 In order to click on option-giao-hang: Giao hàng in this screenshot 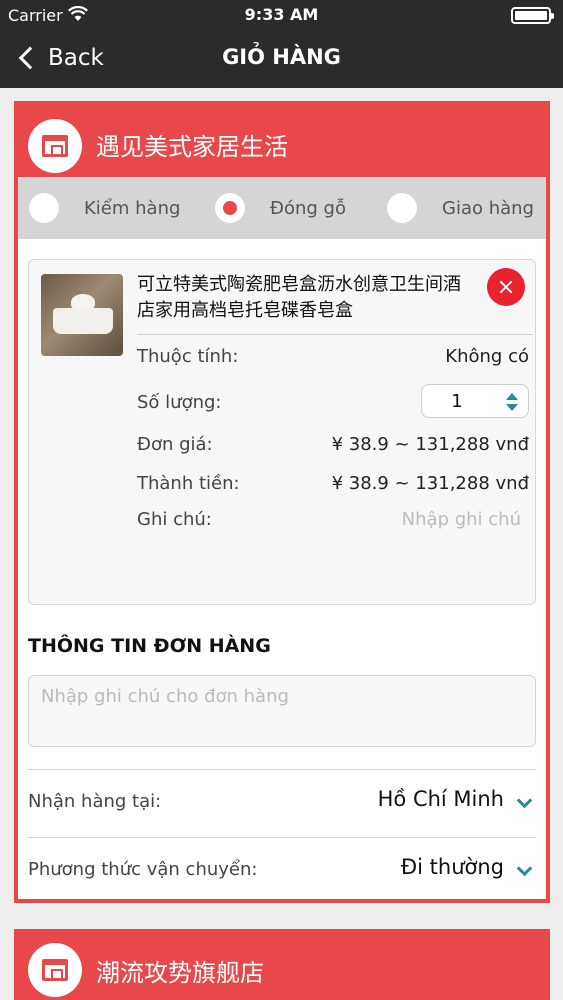, I will do `click(460, 208)`.